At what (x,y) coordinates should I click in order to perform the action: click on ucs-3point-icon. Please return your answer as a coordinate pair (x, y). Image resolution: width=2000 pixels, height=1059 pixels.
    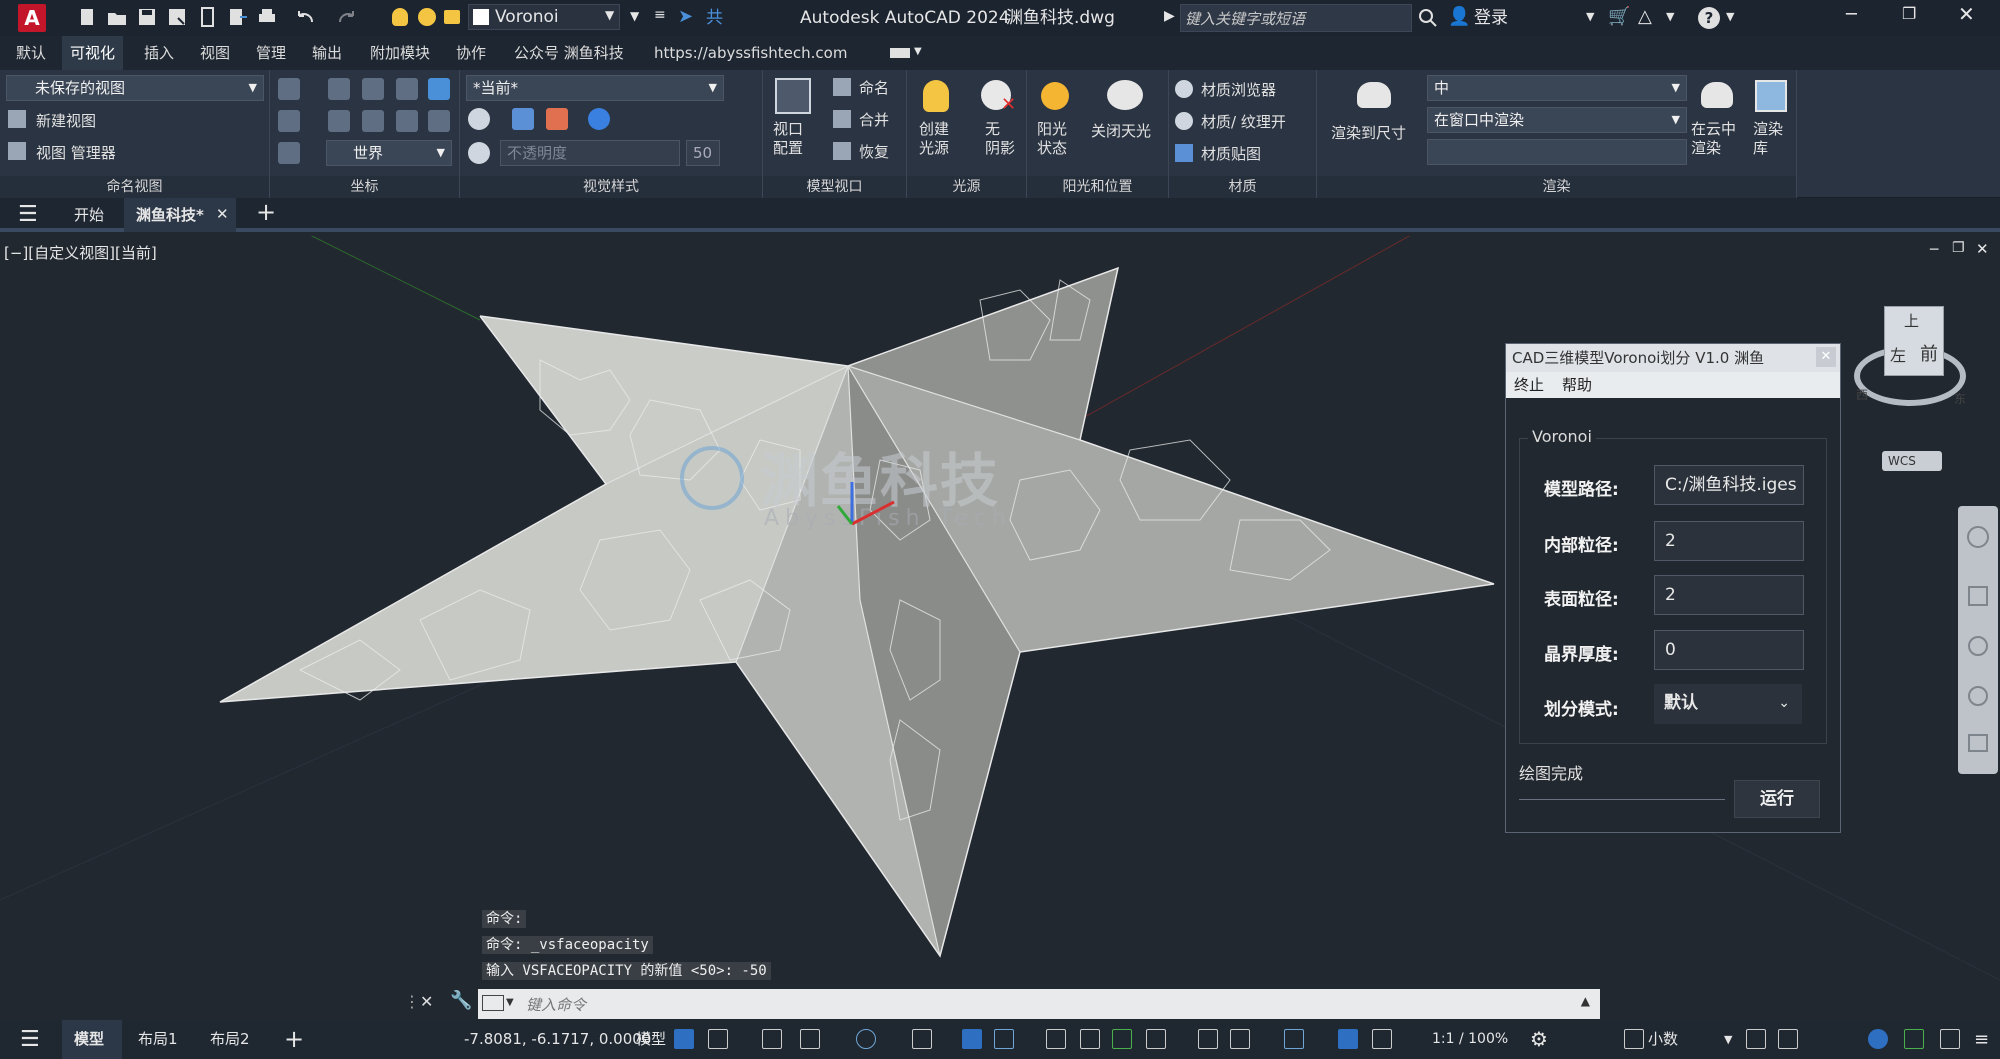
    Looking at the image, I should click on (439, 121).